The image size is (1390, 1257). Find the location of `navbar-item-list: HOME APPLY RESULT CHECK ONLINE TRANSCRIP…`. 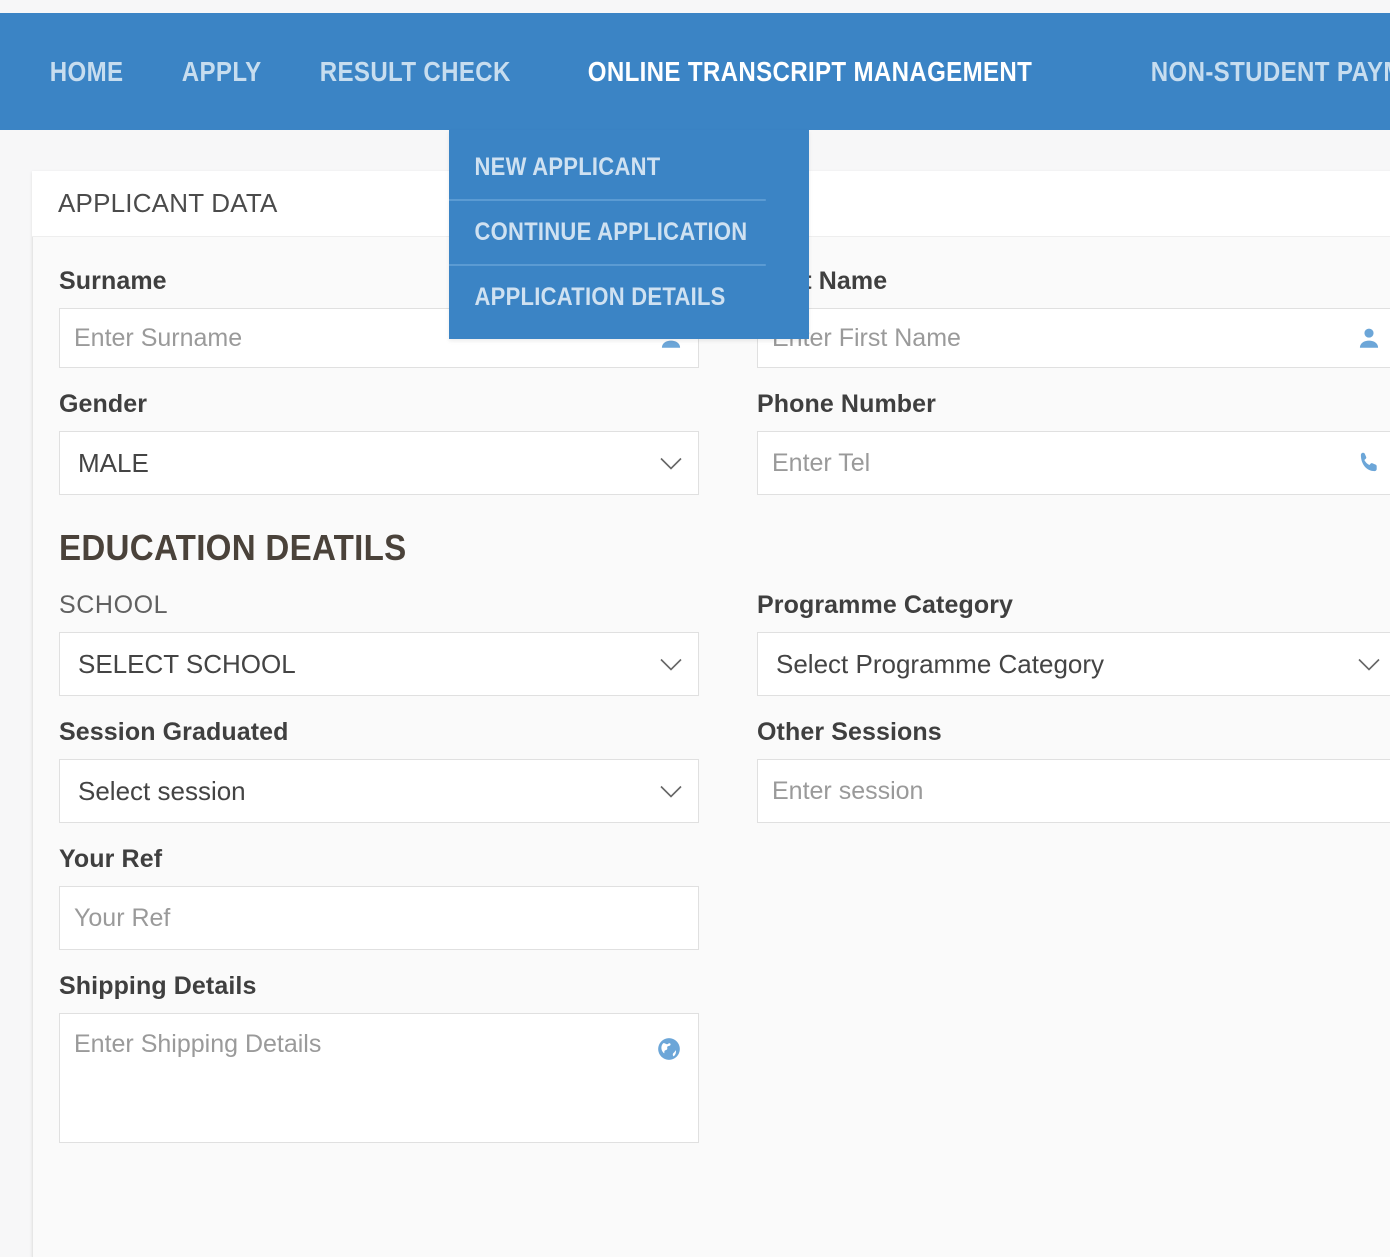

navbar-item-list: HOME APPLY RESULT CHECK ONLINE TRANSCRIP… is located at coordinates (695, 71).